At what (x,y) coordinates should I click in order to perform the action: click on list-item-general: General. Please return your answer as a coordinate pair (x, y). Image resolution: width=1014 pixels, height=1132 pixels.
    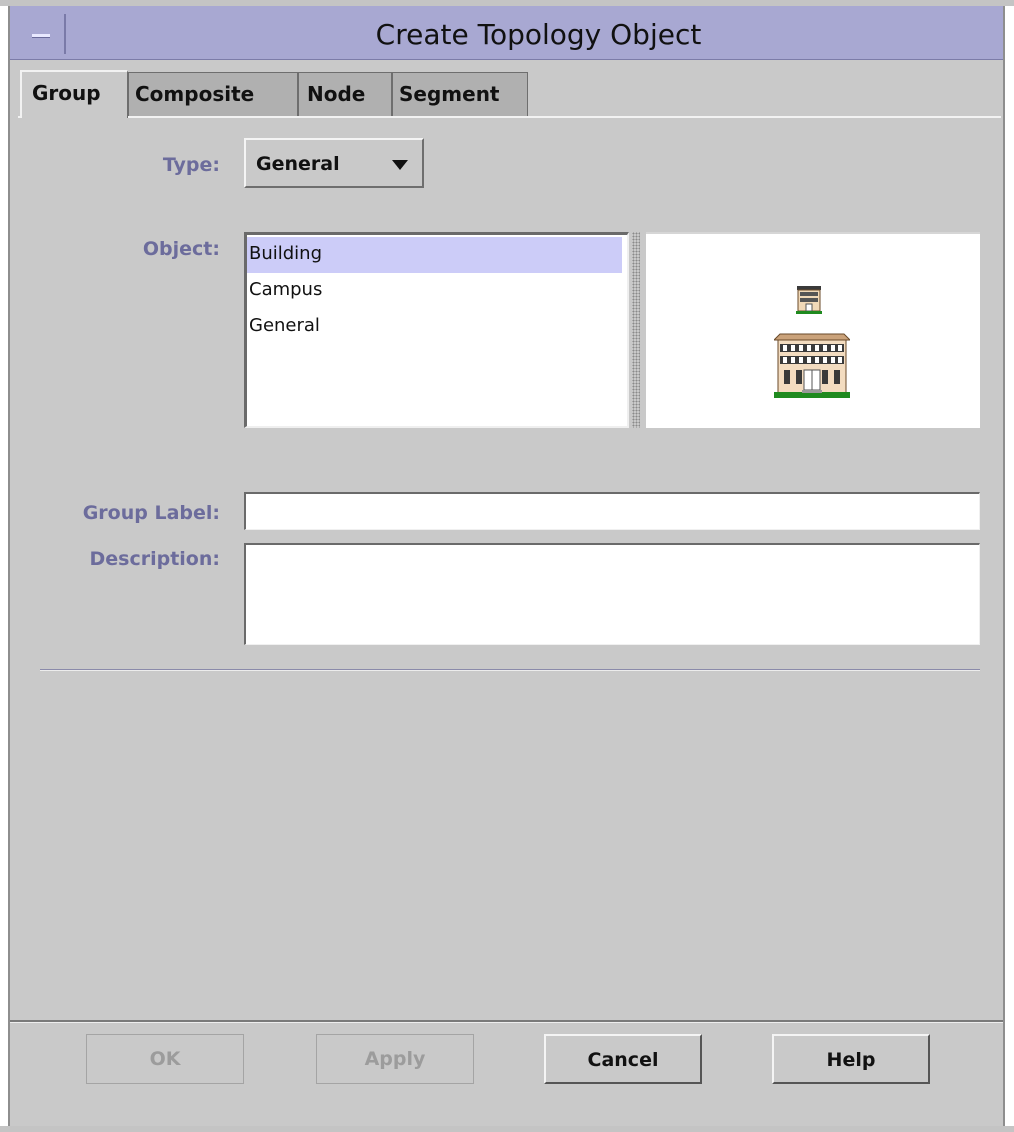
    Looking at the image, I should click on (434, 327).